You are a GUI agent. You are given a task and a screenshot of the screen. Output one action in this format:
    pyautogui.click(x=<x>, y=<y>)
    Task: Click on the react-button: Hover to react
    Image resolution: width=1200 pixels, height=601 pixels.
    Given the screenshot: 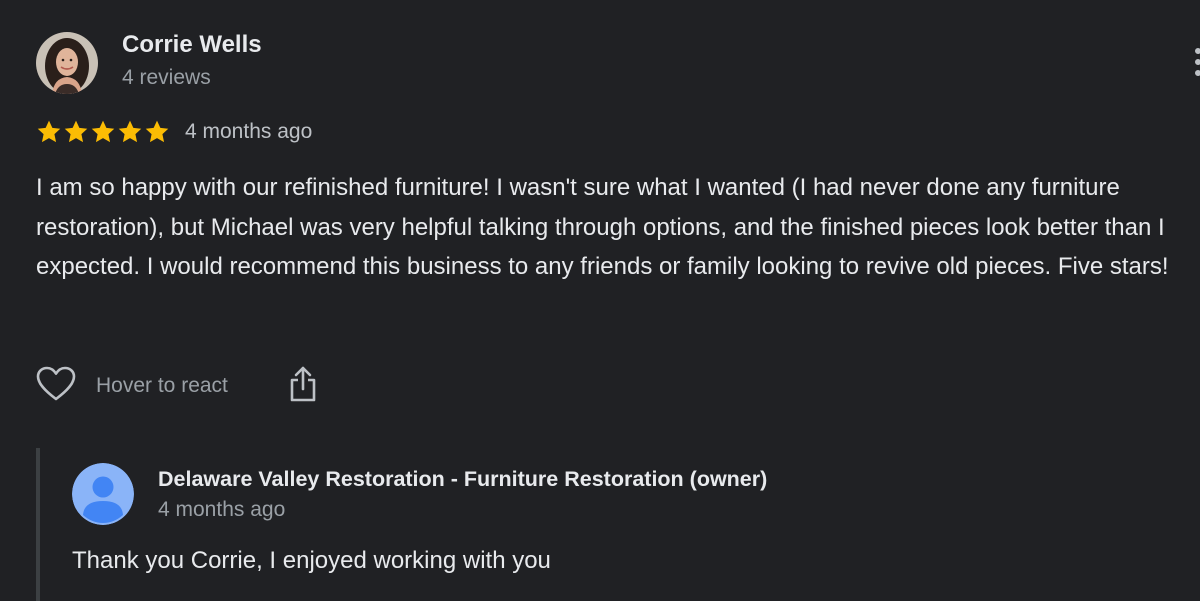 What is the action you would take?
    pyautogui.click(x=132, y=386)
    